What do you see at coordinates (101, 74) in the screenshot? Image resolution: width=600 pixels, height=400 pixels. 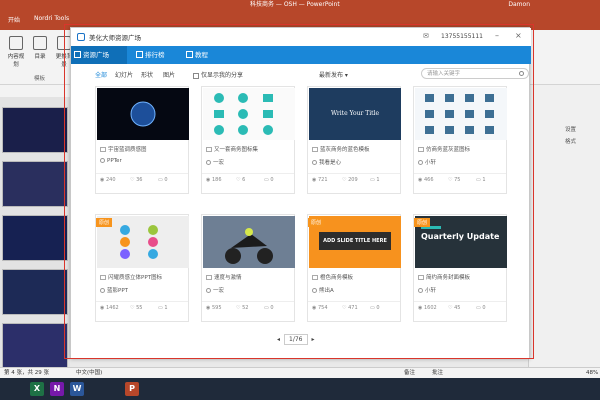 I see `filter-all: 全部` at bounding box center [101, 74].